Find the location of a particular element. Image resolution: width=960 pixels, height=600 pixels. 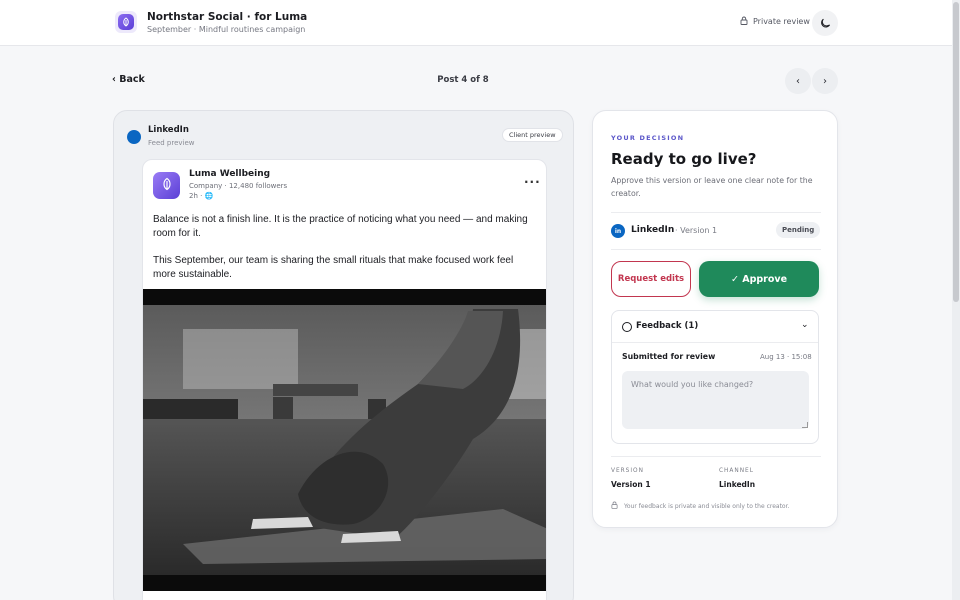

resize-handle-icon is located at coordinates (805, 425).